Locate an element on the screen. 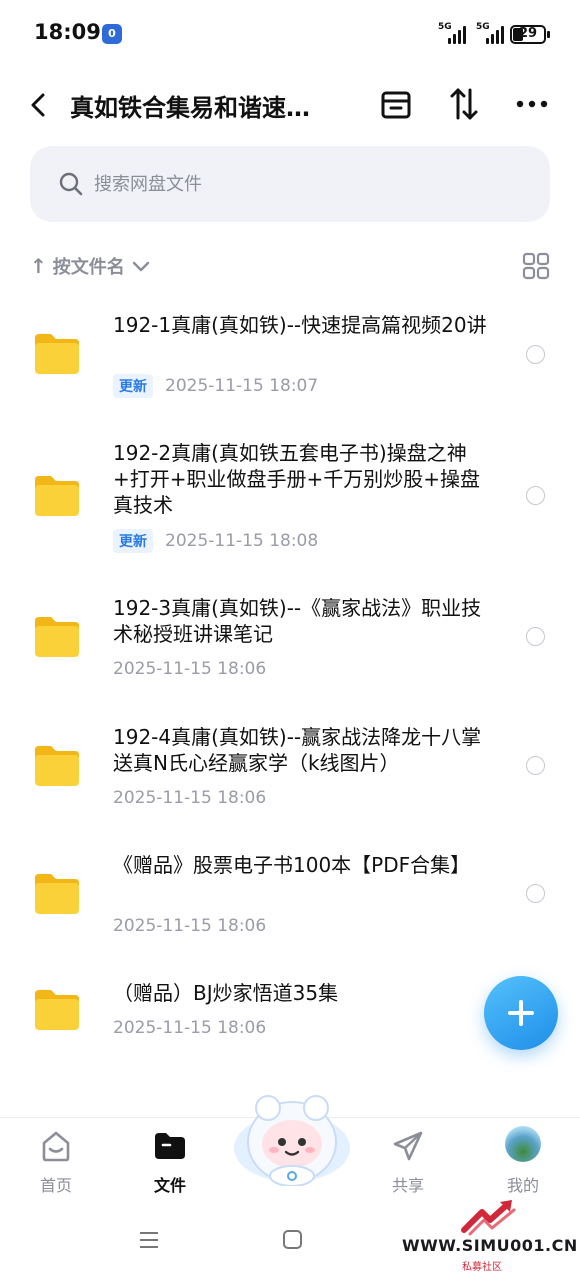 Image resolution: width=580 pixels, height=1276 pixels. file-date: 2025-11-15 18:08 is located at coordinates (242, 541).